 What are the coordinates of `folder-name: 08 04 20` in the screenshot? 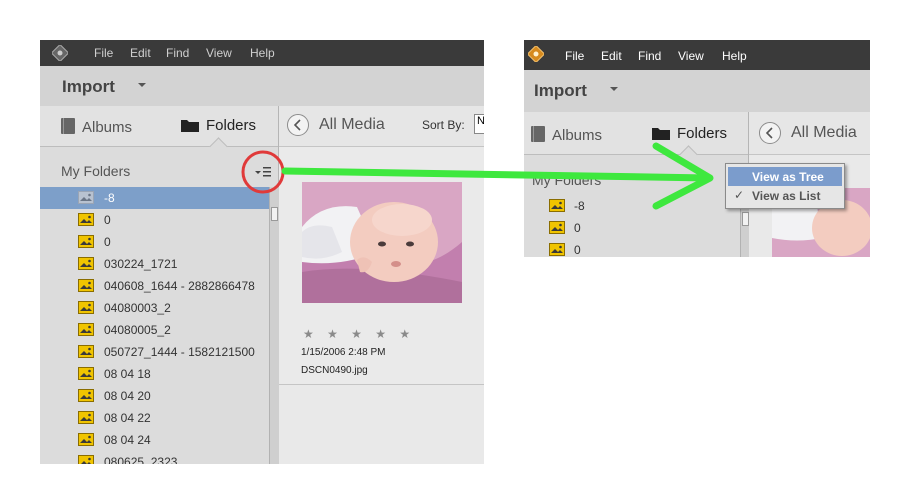 It's located at (127, 396).